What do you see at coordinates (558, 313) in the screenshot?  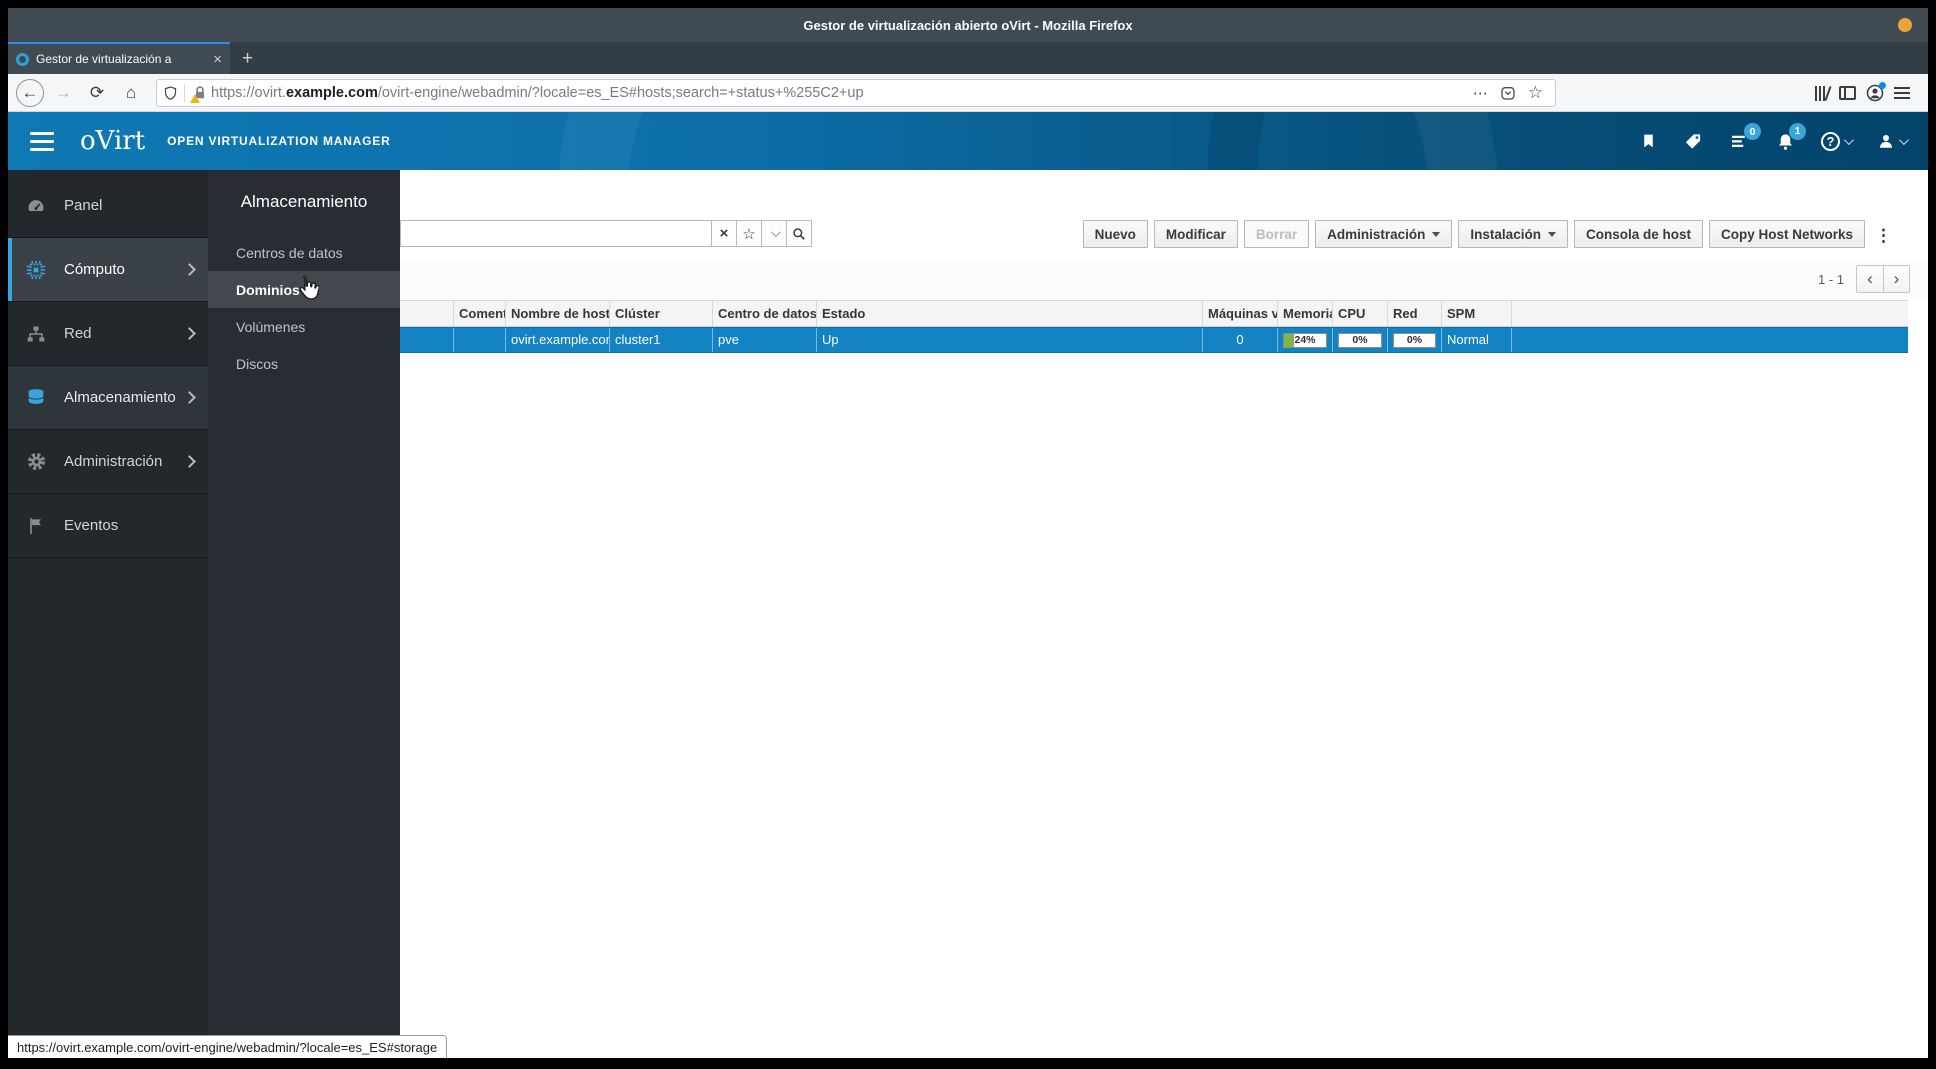 I see `column-header-nombre: Nombre de host o IP` at bounding box center [558, 313].